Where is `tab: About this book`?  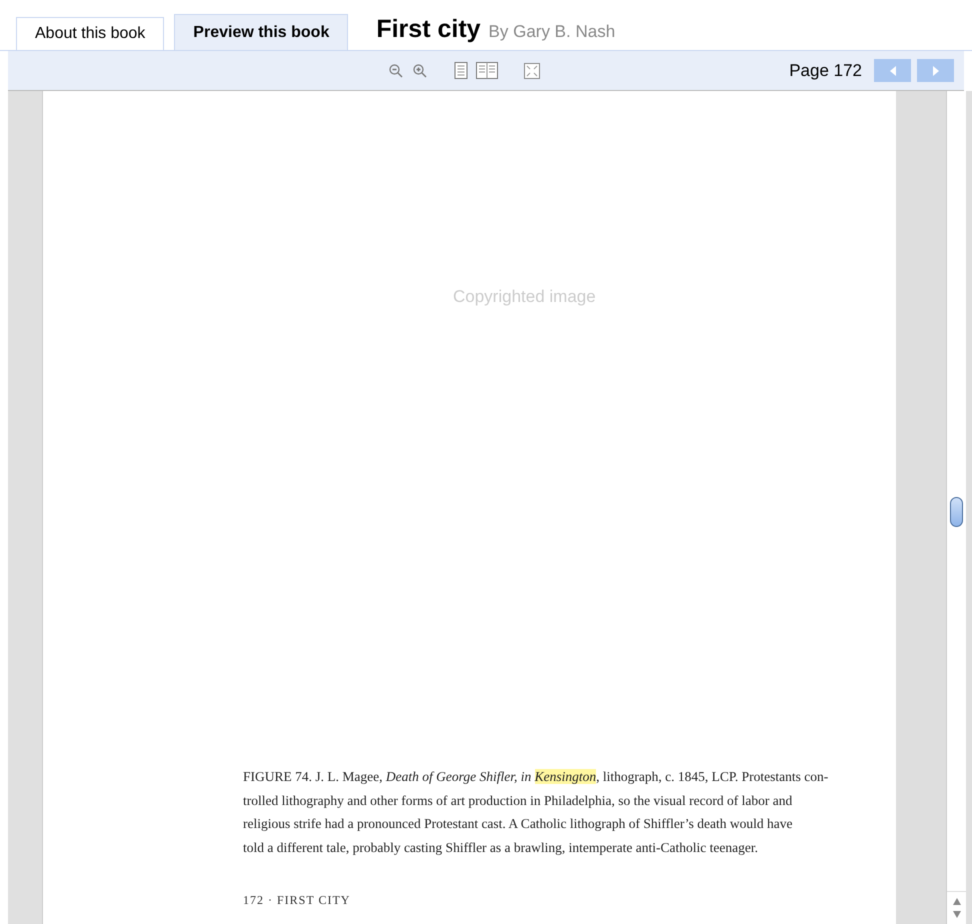 tab: About this book is located at coordinates (90, 33).